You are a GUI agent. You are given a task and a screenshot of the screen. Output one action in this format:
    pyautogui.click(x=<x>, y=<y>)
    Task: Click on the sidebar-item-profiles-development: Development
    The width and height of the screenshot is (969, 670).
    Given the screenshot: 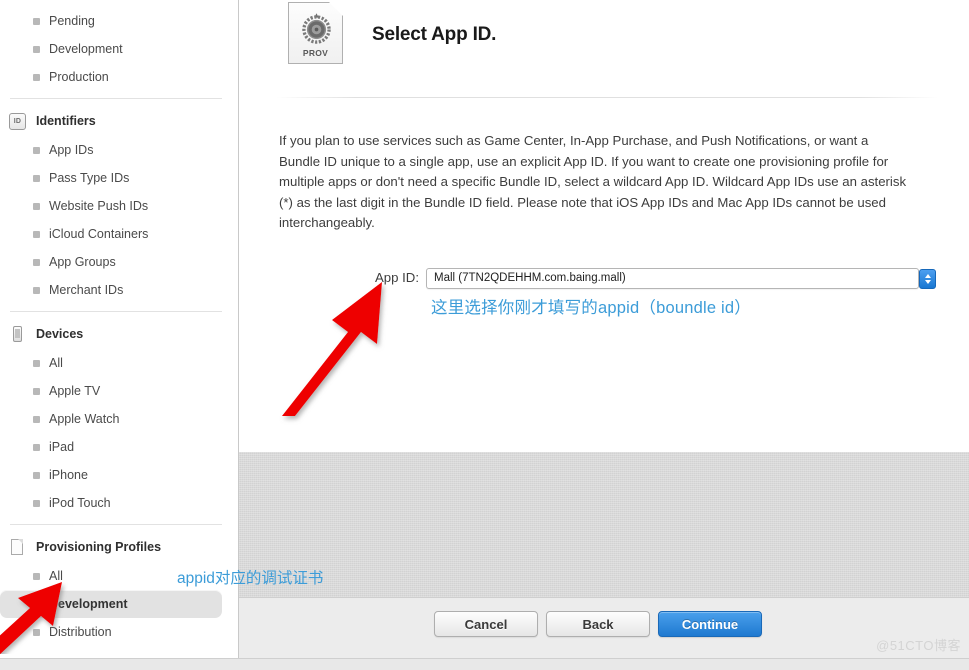 What is the action you would take?
    pyautogui.click(x=111, y=604)
    